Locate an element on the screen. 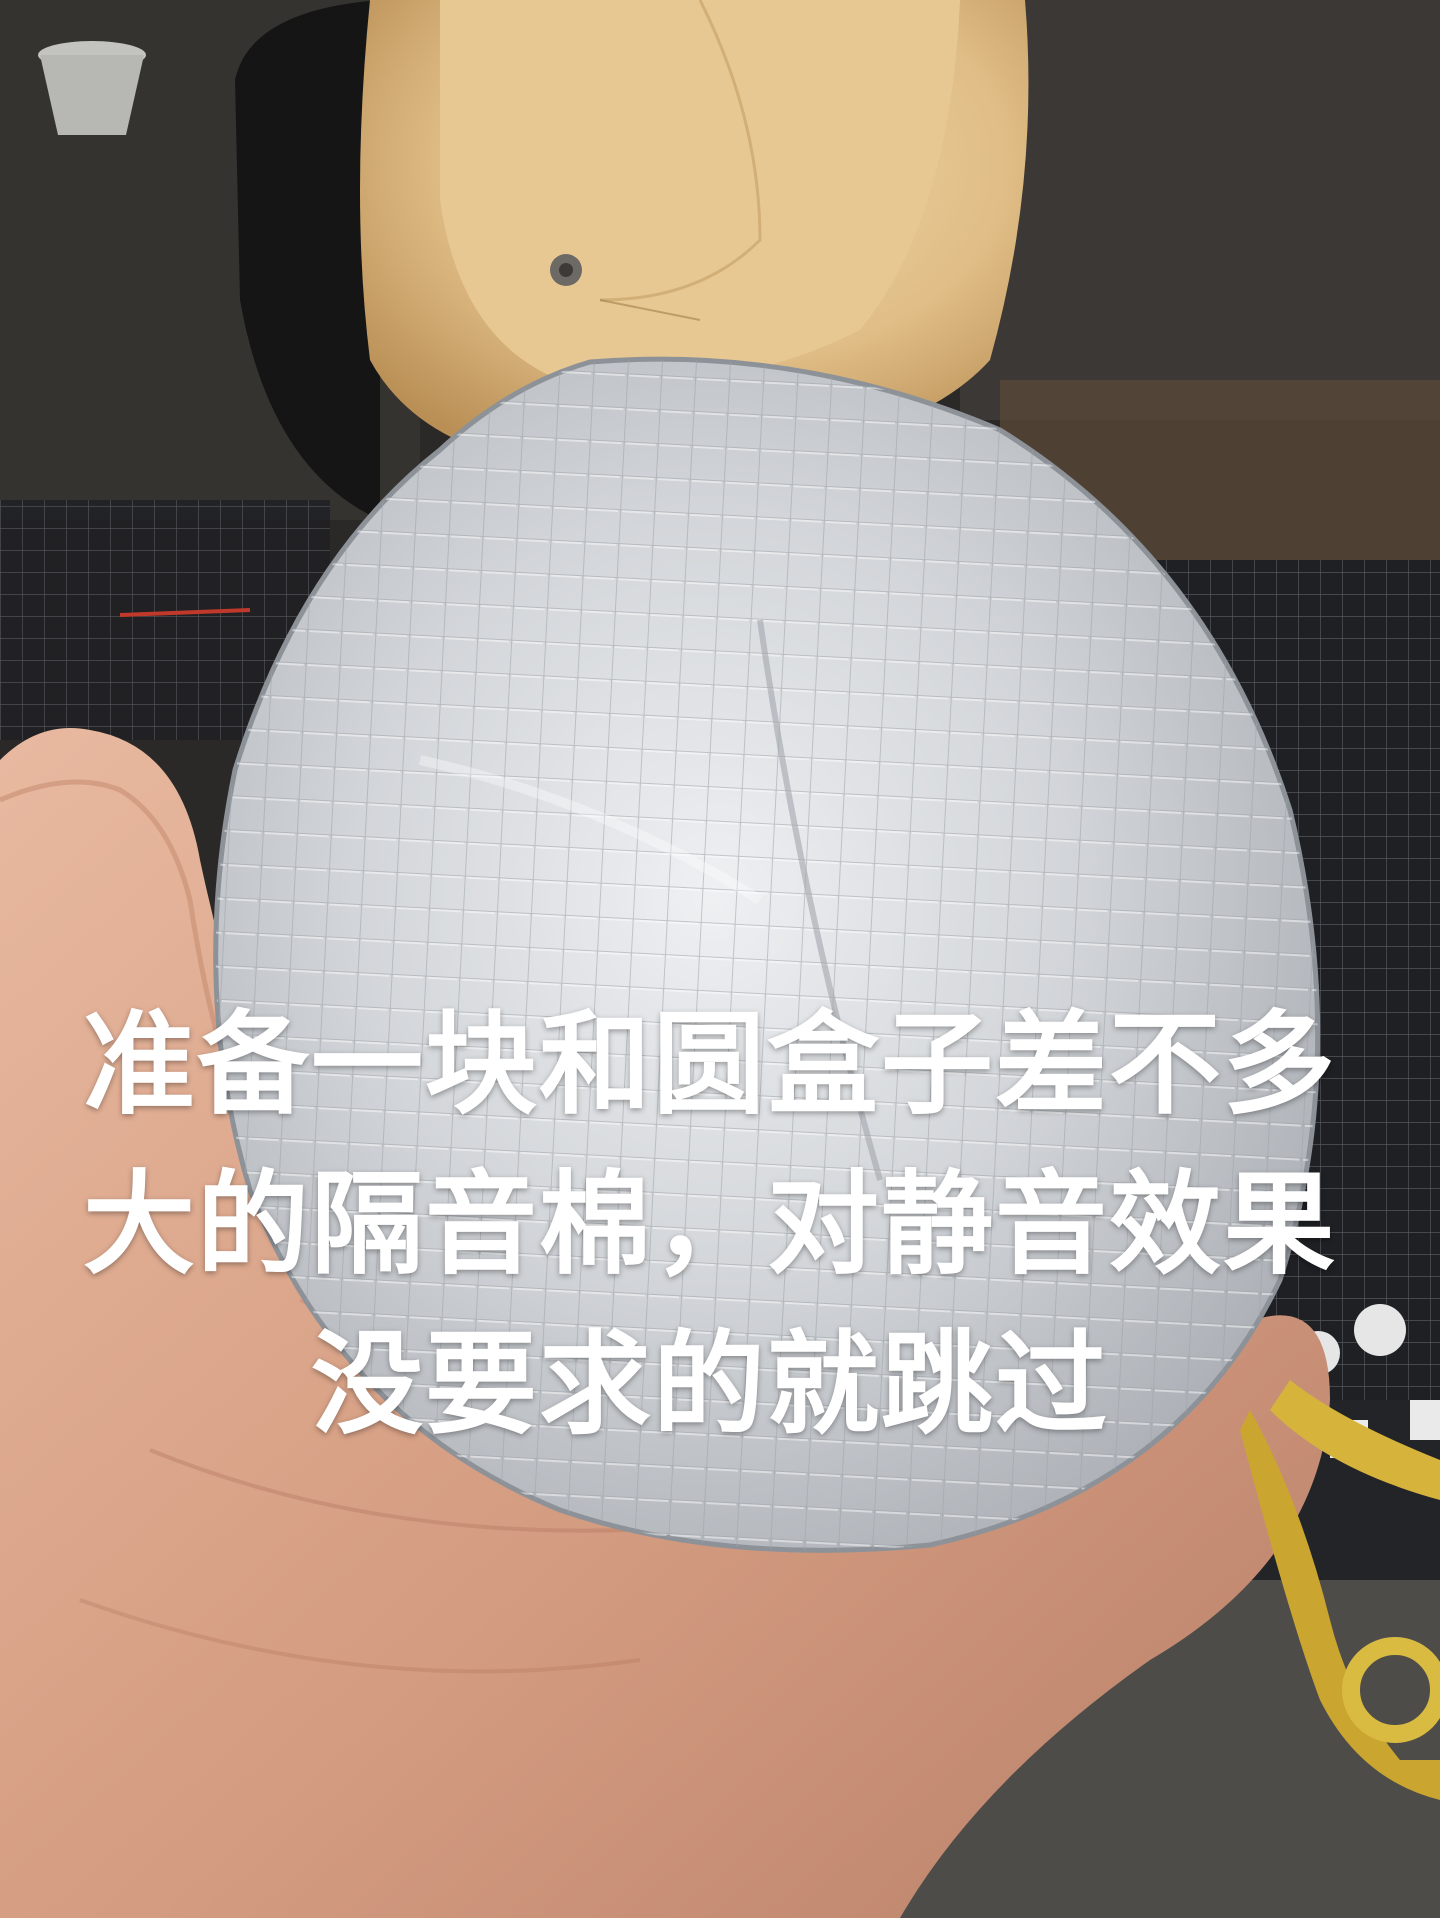 The height and width of the screenshot is (1918, 1440). caption-line-1: 准备一块和圆盒子差不多 is located at coordinates (710, 1065).